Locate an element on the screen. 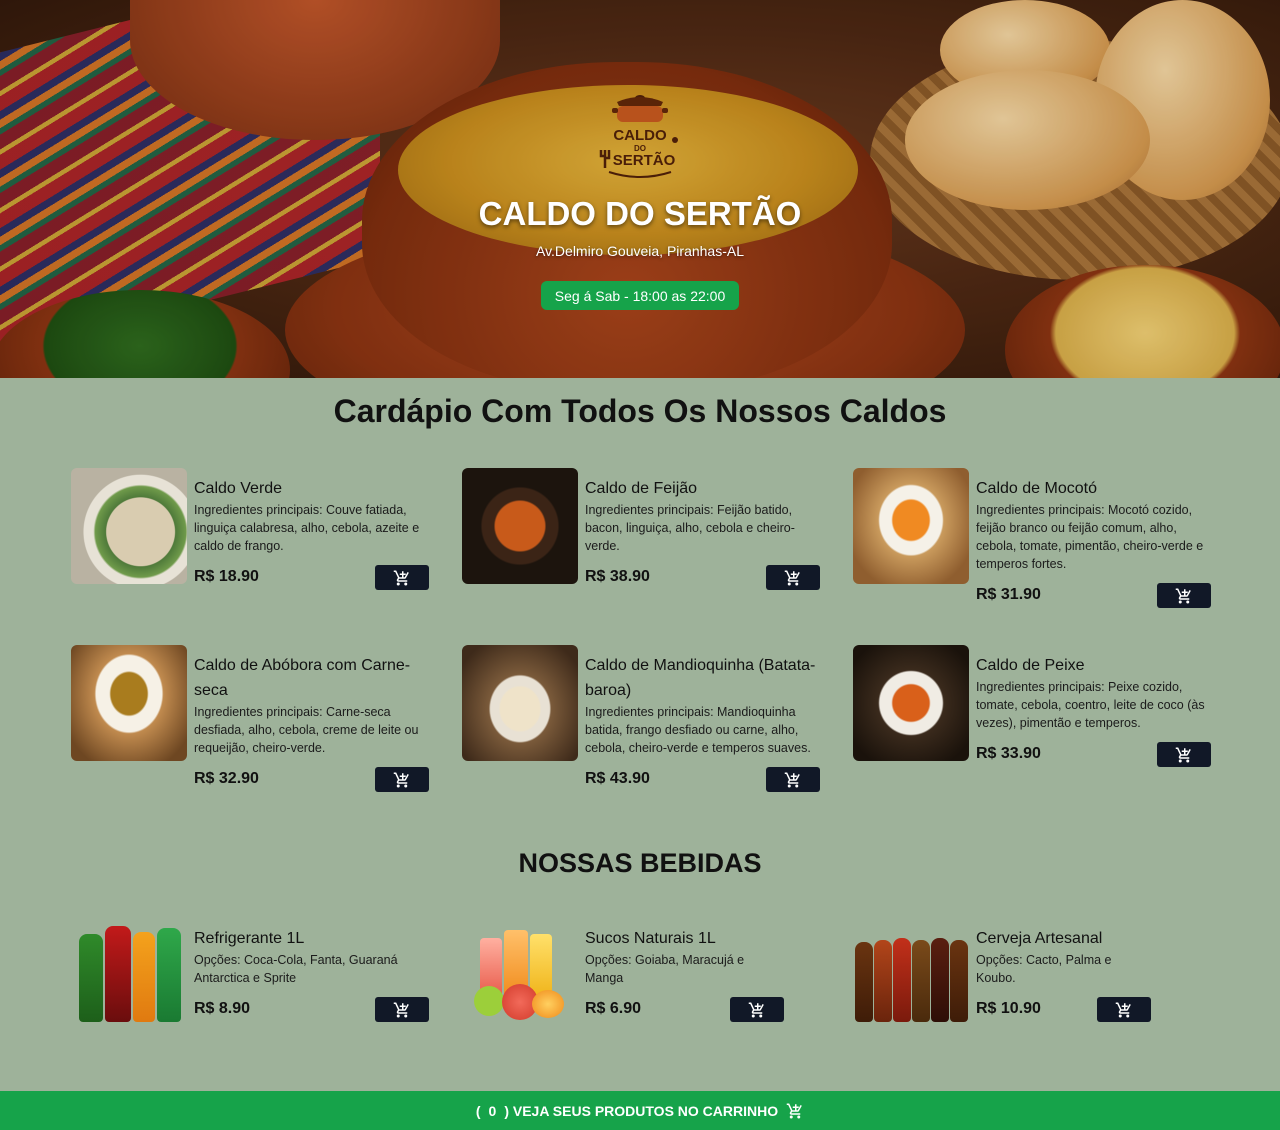  caldo-feijao-image is located at coordinates (520, 526).